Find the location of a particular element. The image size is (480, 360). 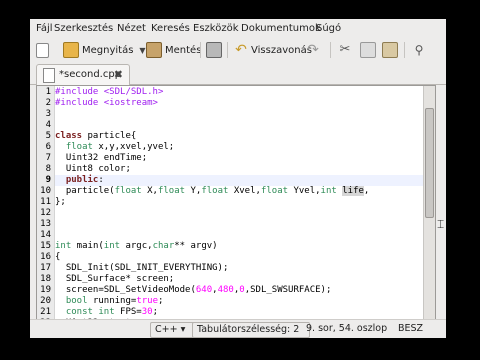

line-number: 19 is located at coordinates (45, 290).